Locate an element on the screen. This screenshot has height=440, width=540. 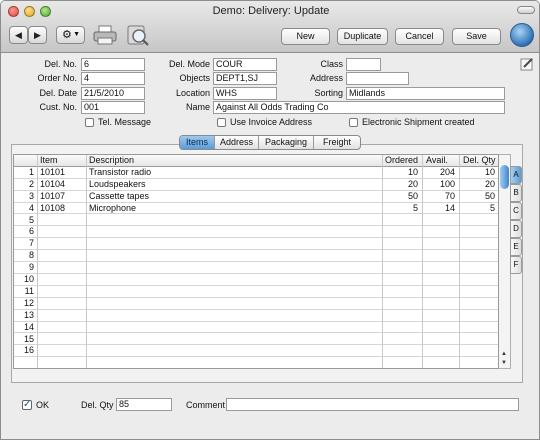
address-field is located at coordinates (377, 78).